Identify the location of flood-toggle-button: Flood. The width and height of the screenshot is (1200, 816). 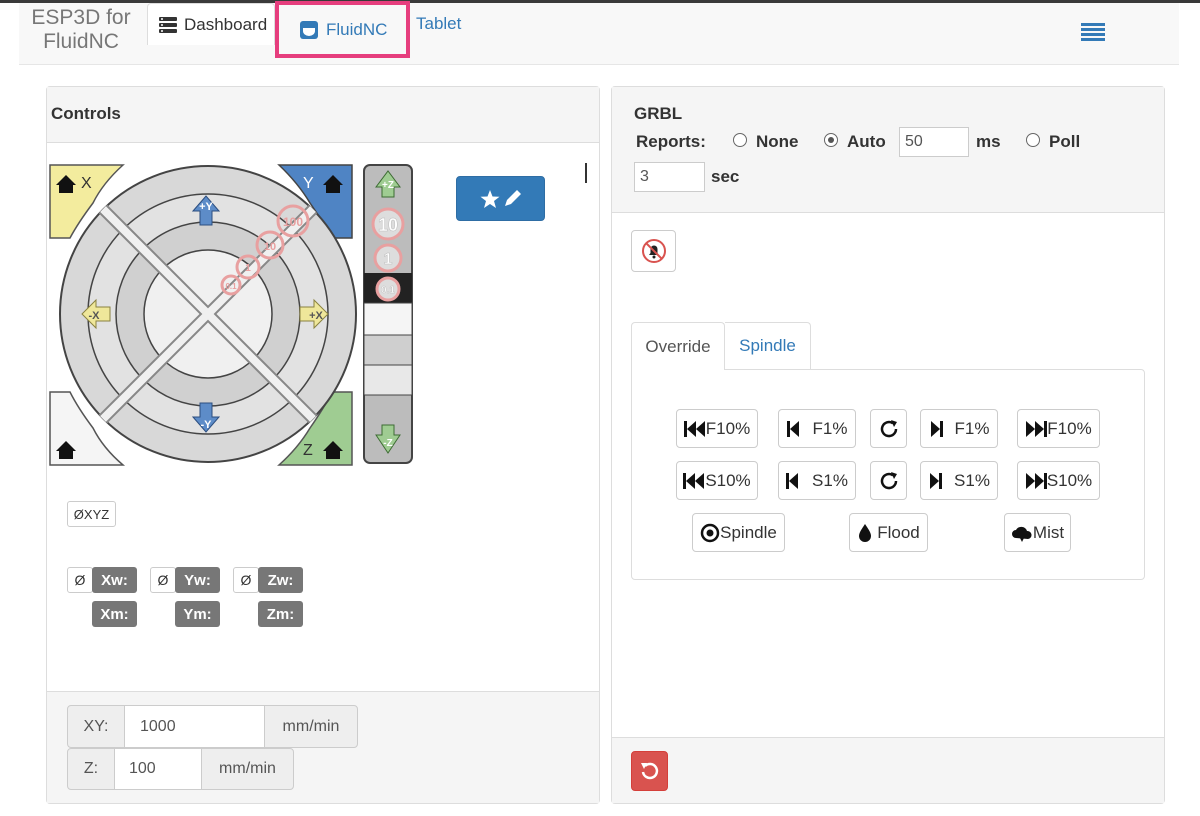
(888, 532).